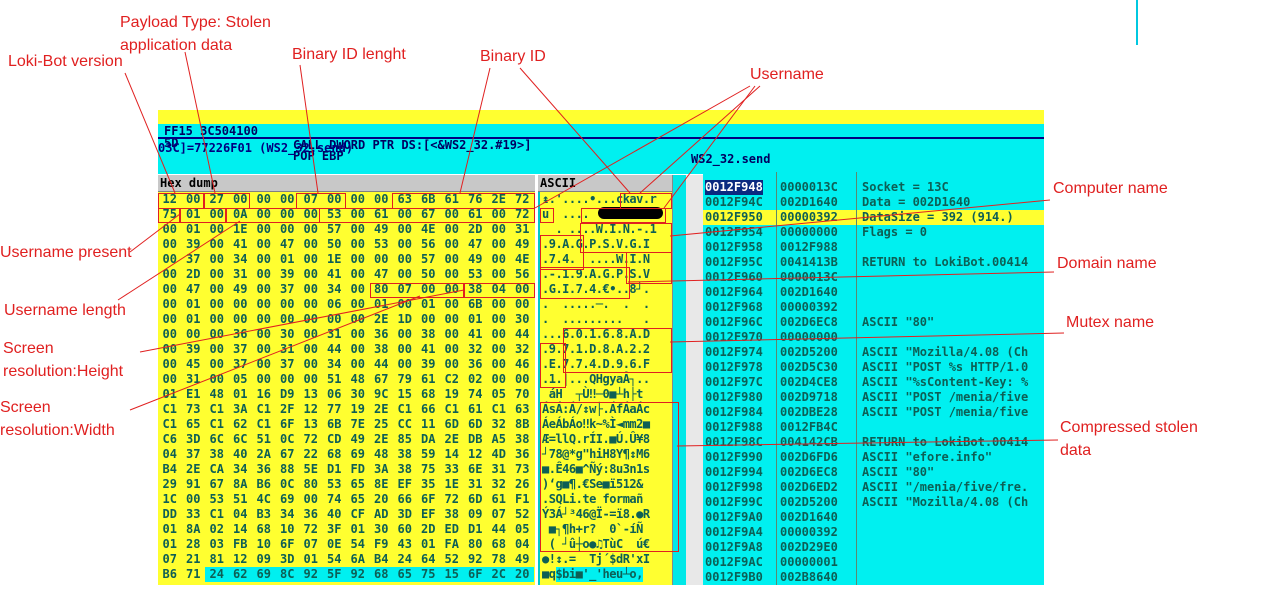 Image resolution: width=1282 pixels, height=609 pixels. I want to click on label-mutex-name: Mutex name, so click(1110, 322).